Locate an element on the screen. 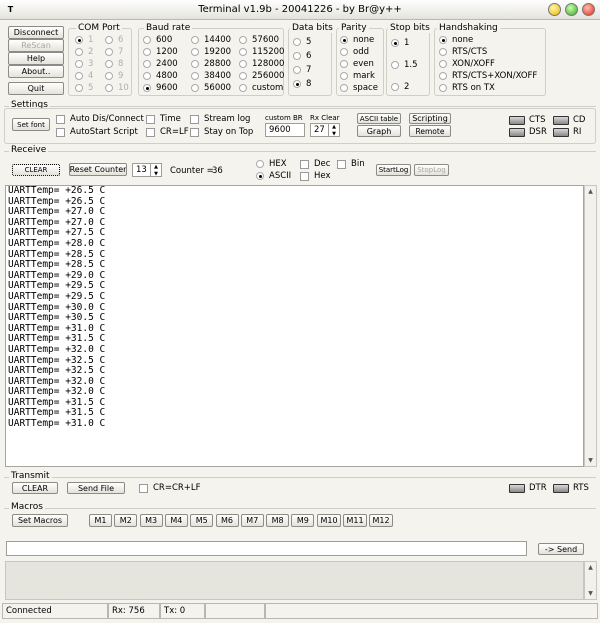  com-port-radio-1: 1 is located at coordinates (84, 40).